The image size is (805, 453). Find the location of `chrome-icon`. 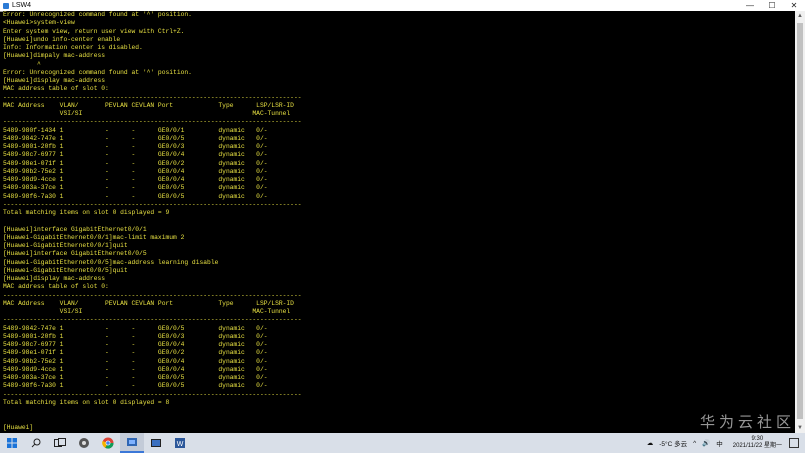

chrome-icon is located at coordinates (108, 443).